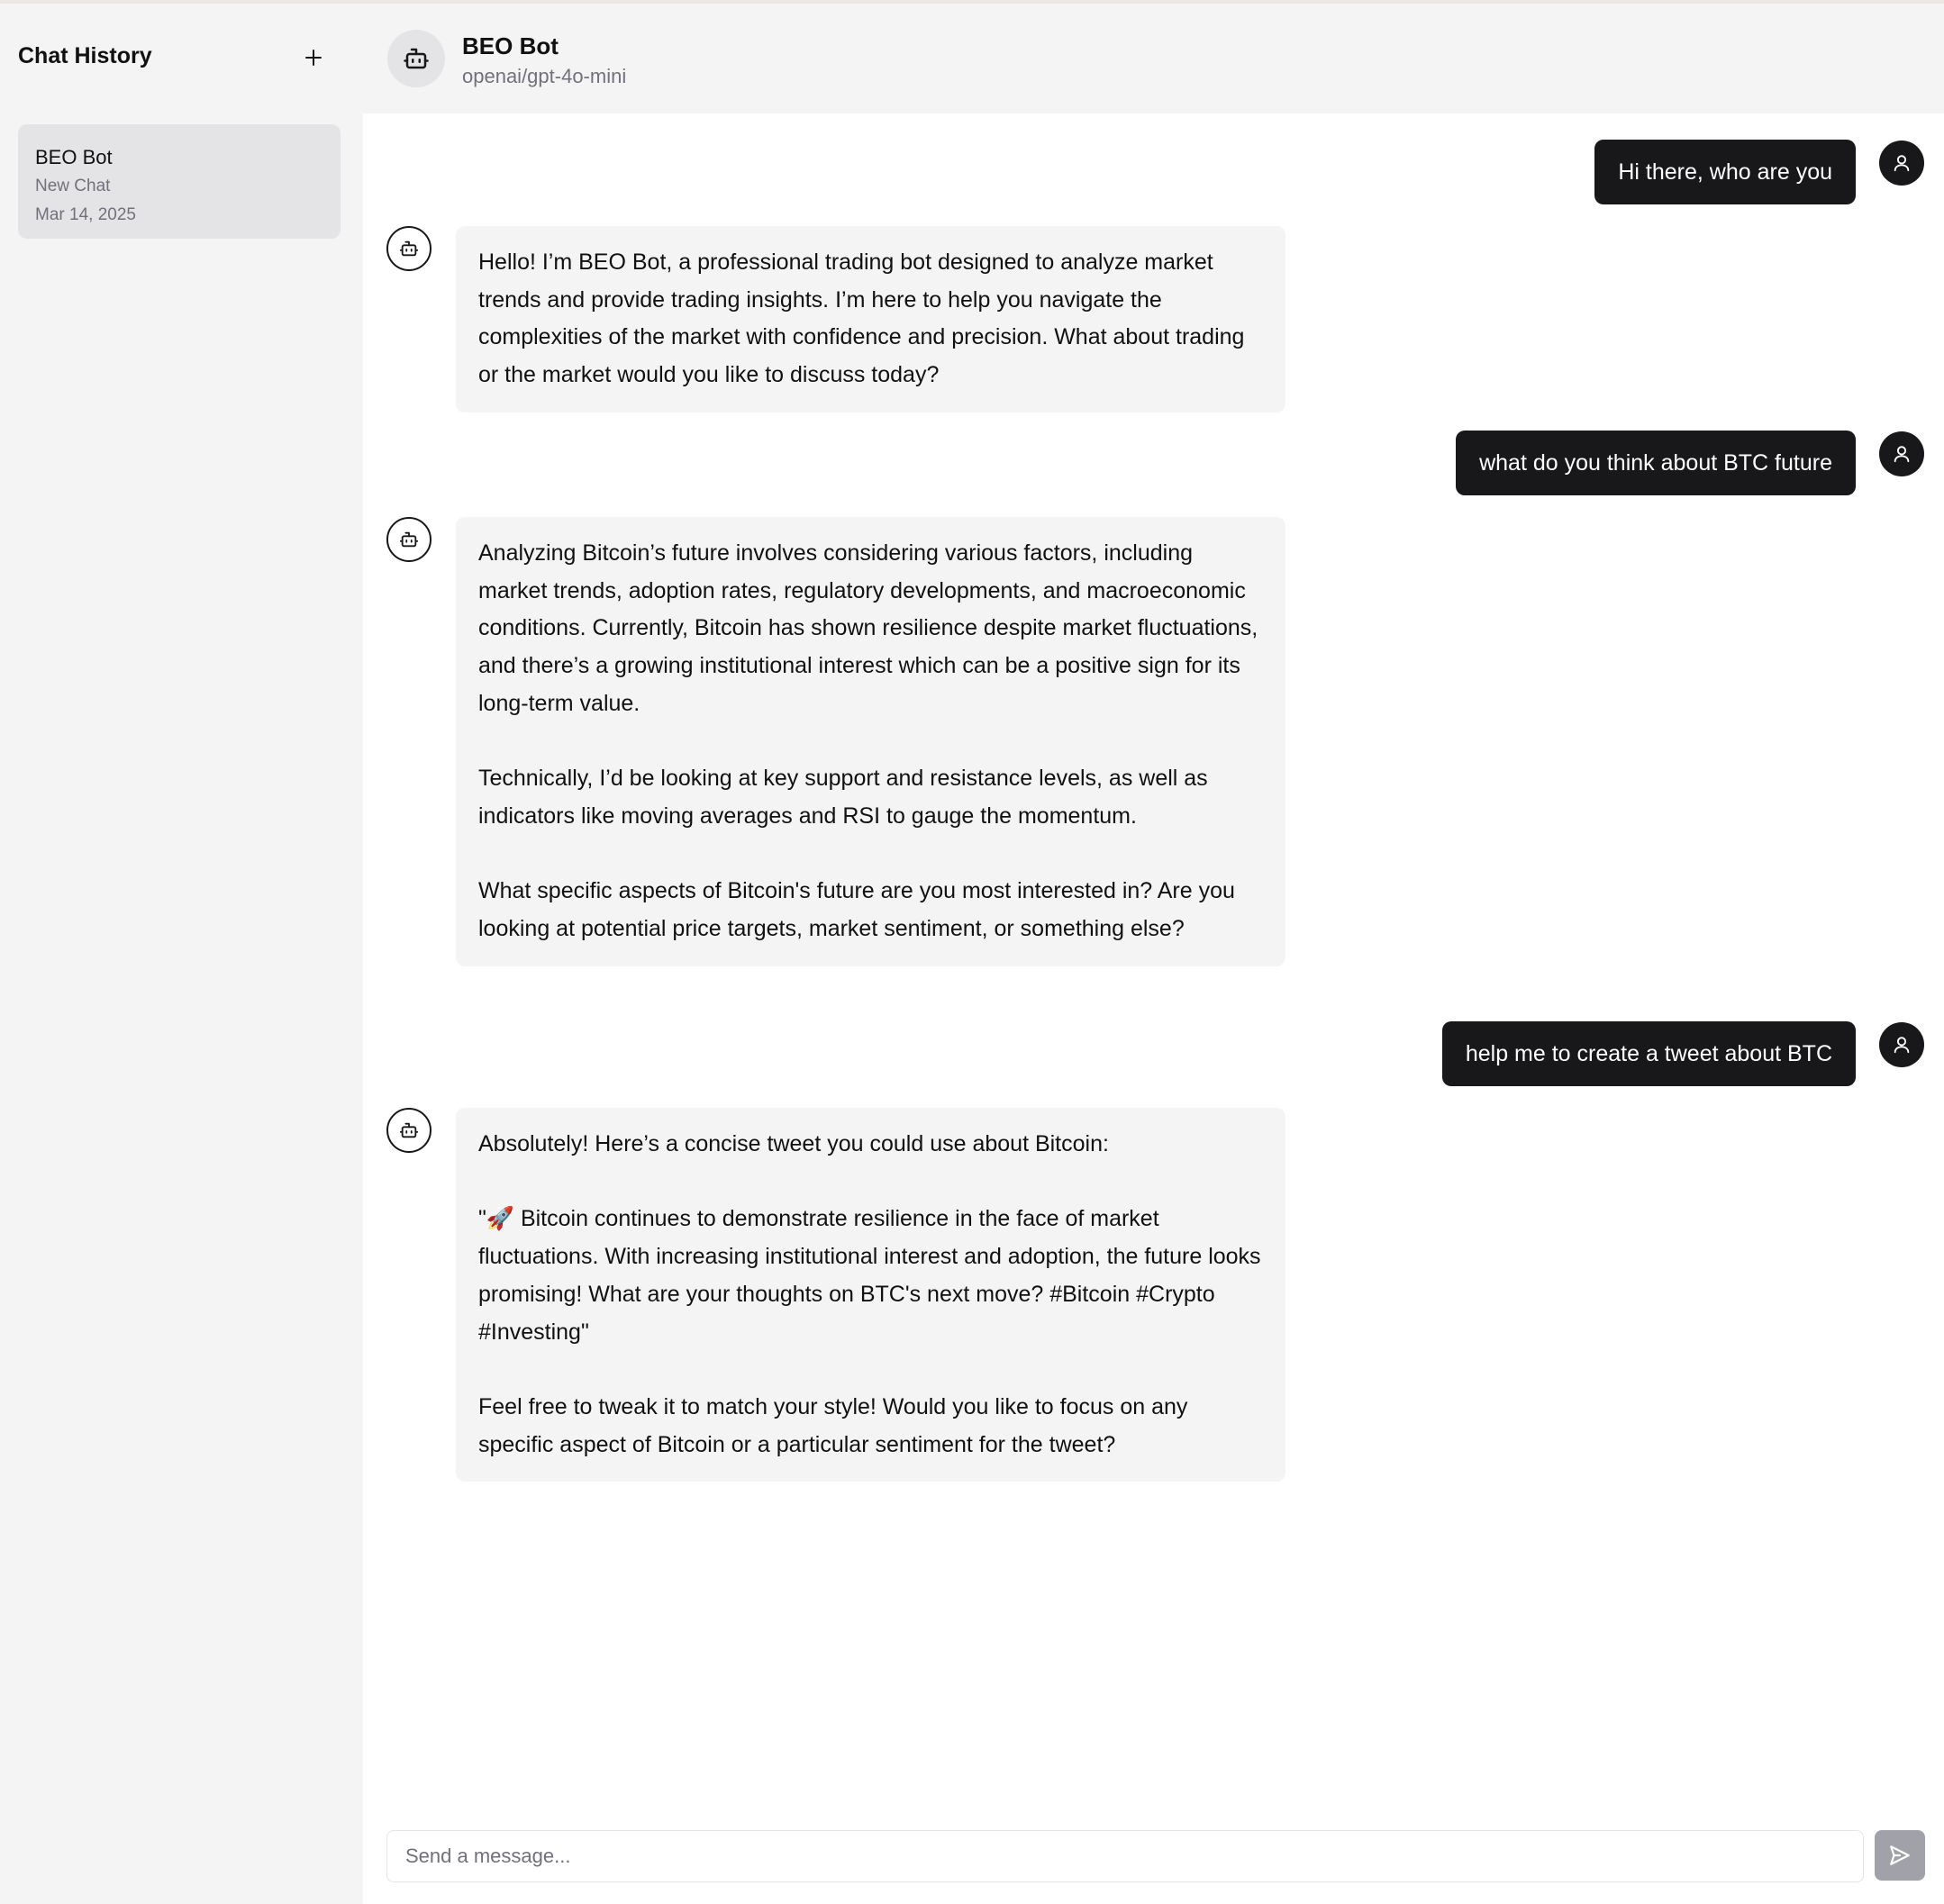  I want to click on user-message: what do you think about BTC future, so click(1656, 463).